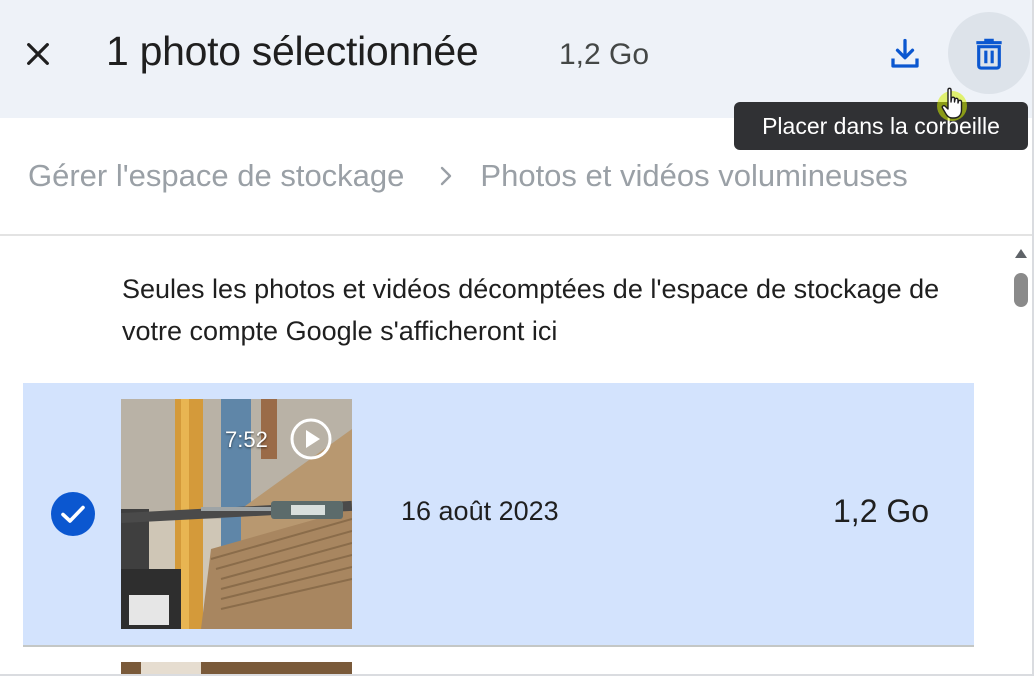 The height and width of the screenshot is (676, 1034). Describe the element at coordinates (236, 514) in the screenshot. I see `video-thumbnail: 7:52` at that location.